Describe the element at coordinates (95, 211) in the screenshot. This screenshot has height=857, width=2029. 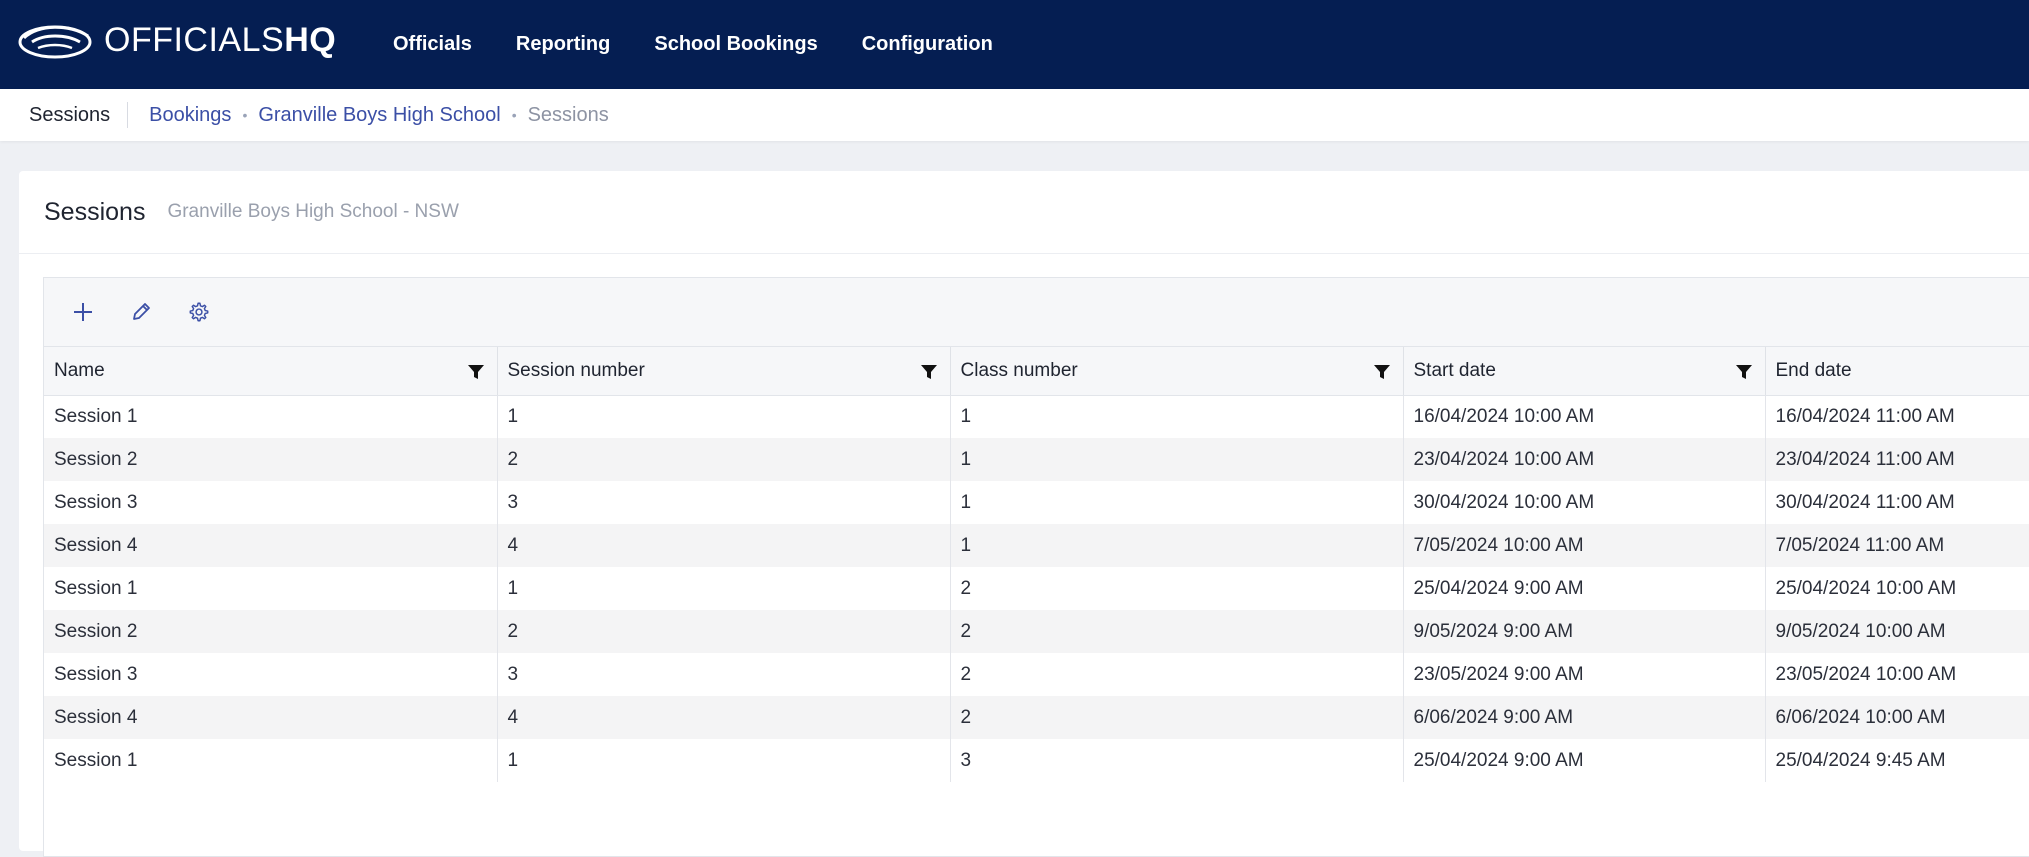
I see `page-title: Sessions` at that location.